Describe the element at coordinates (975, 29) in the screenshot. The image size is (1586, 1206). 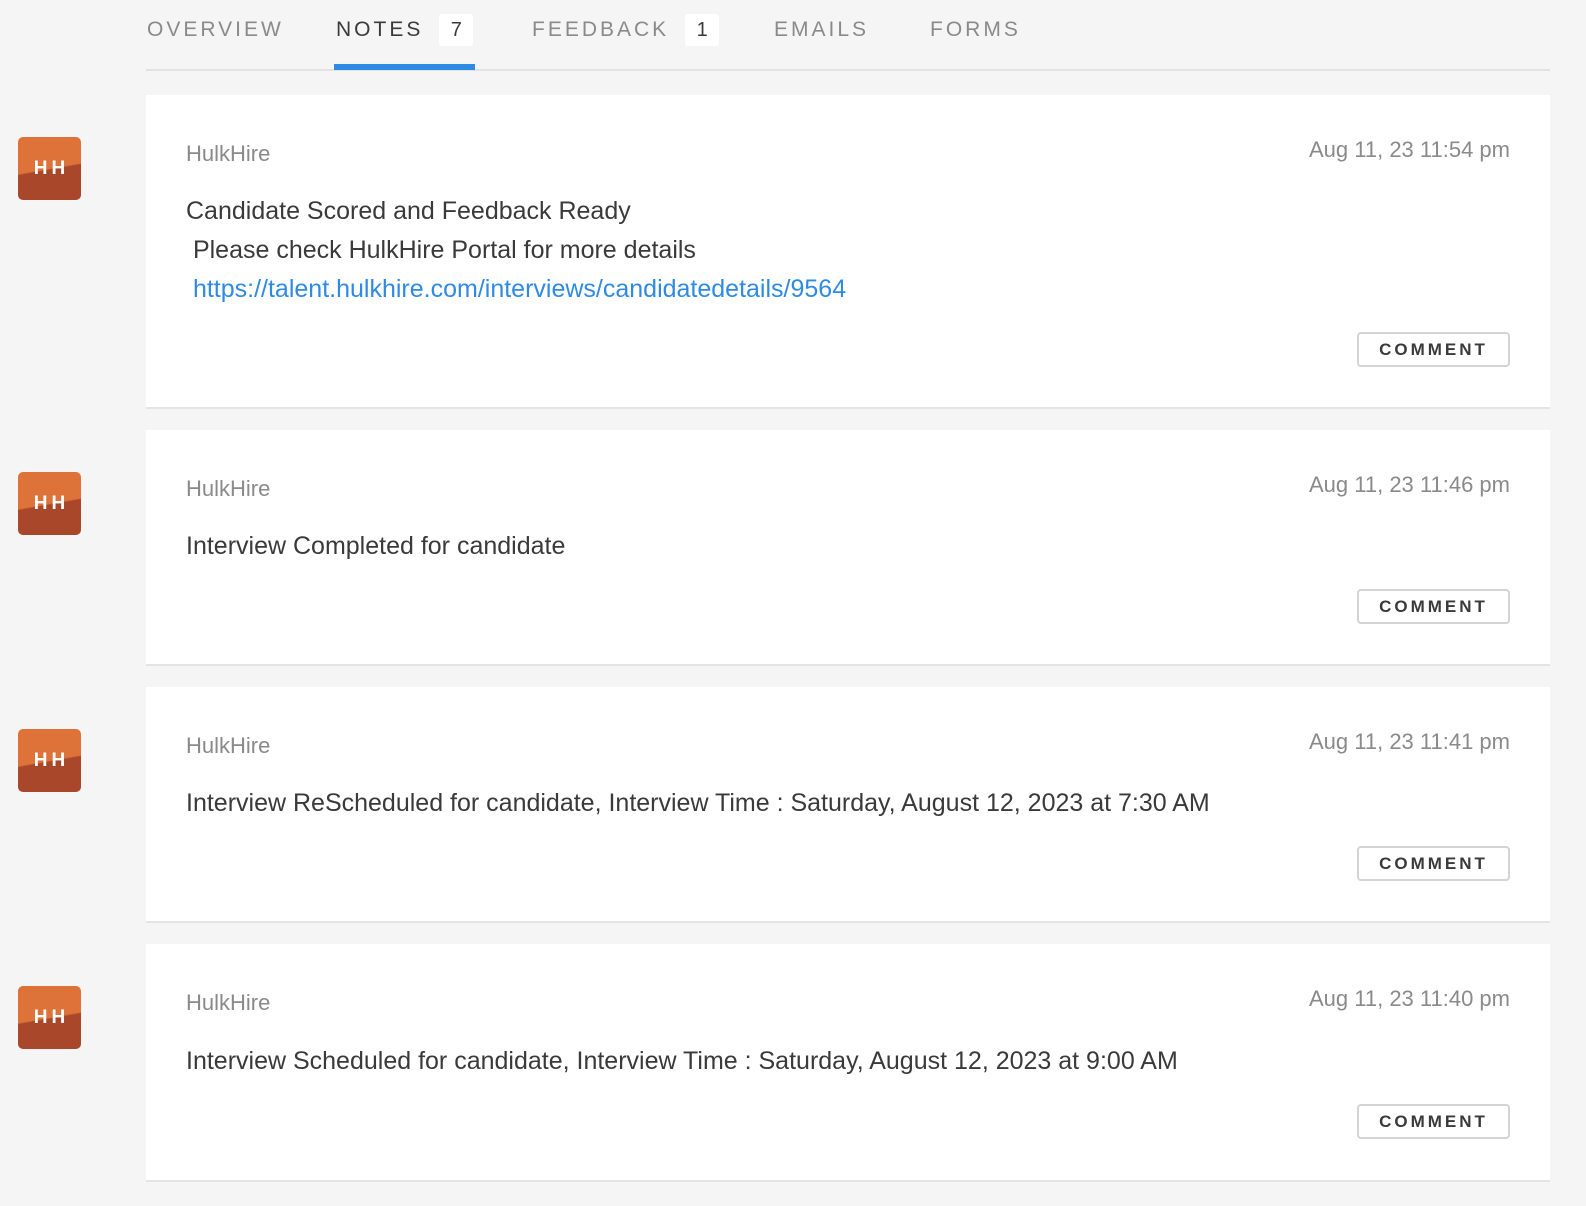
I see `tab-forms-label: FORMS` at that location.